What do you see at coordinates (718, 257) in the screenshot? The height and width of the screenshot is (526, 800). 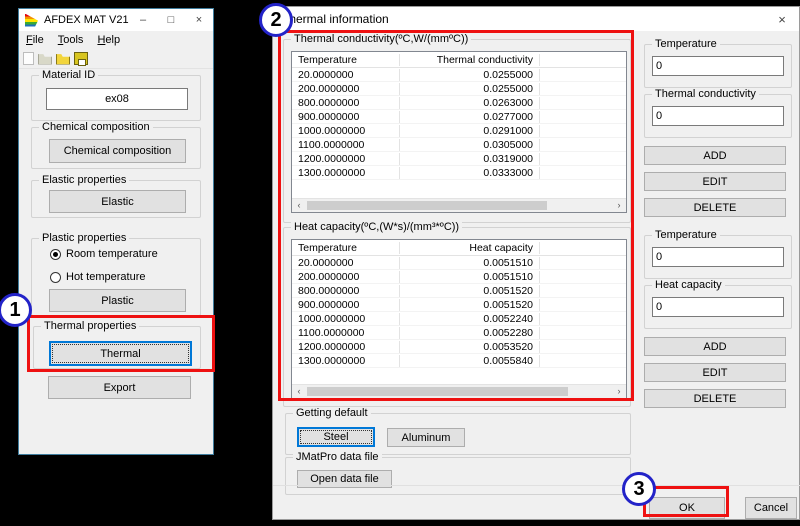 I see `cap-temperature-input` at bounding box center [718, 257].